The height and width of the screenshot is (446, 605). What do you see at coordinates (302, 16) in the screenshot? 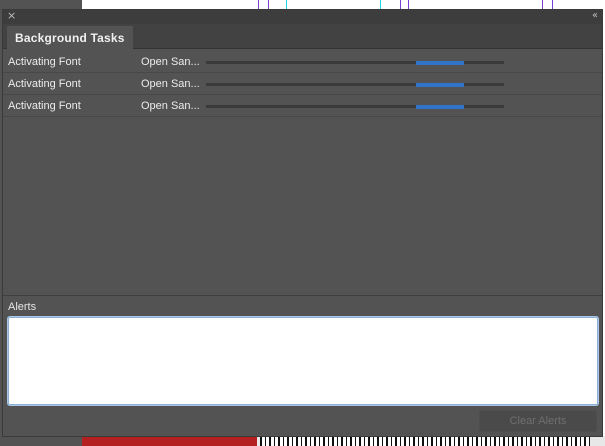
I see `panel-title-bar: × ‹‹` at bounding box center [302, 16].